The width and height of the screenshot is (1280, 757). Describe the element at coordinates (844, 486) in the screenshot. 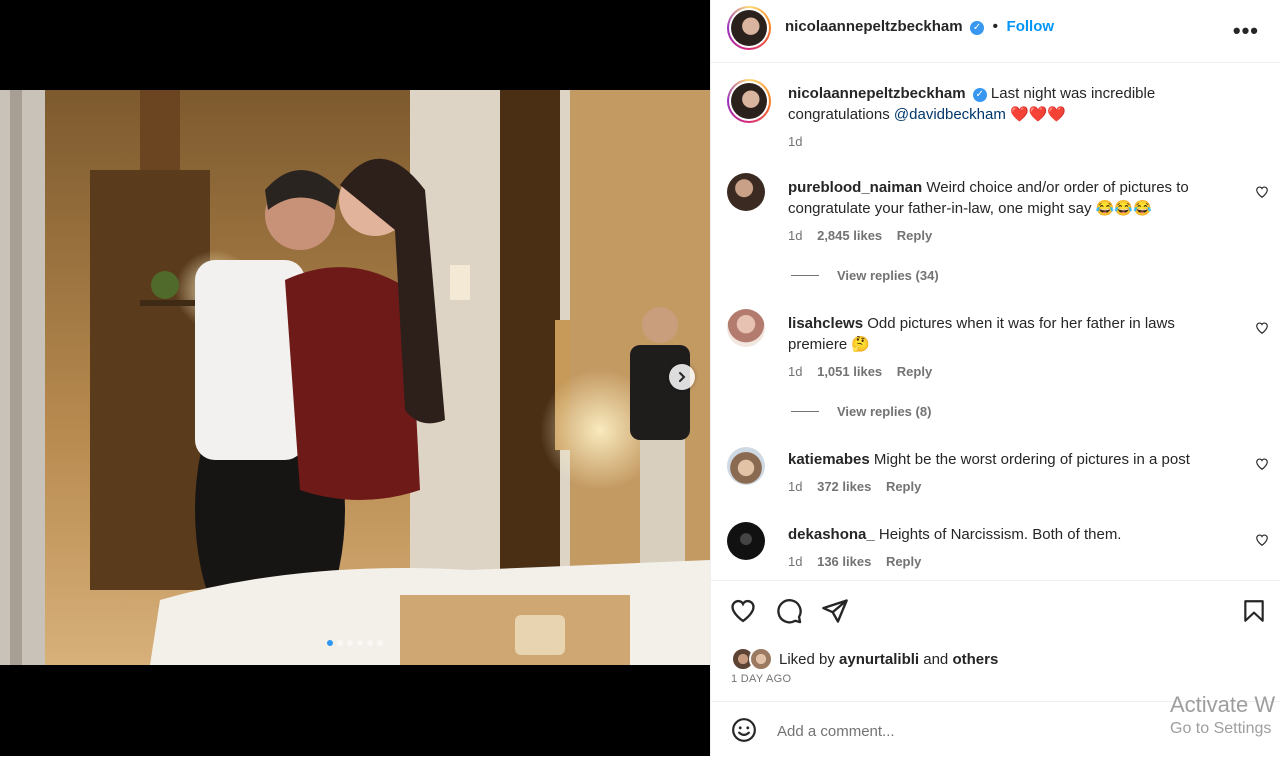

I see `comment-likes: 372 likes` at that location.